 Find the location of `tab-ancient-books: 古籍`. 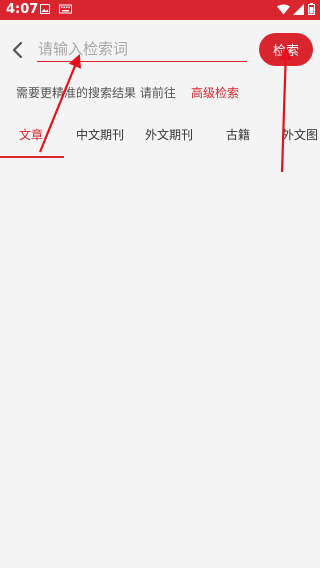

tab-ancient-books: 古籍 is located at coordinates (238, 135).